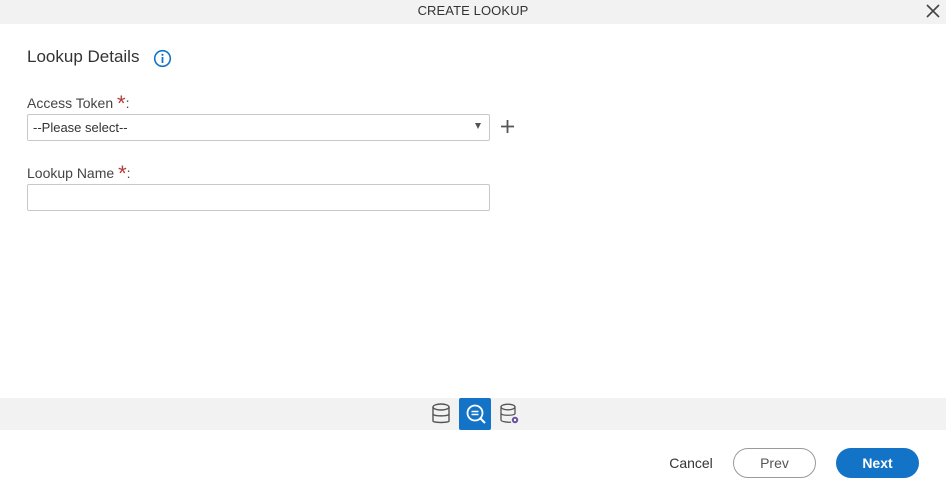 This screenshot has height=482, width=946. I want to click on lookup-name-input, so click(258, 197).